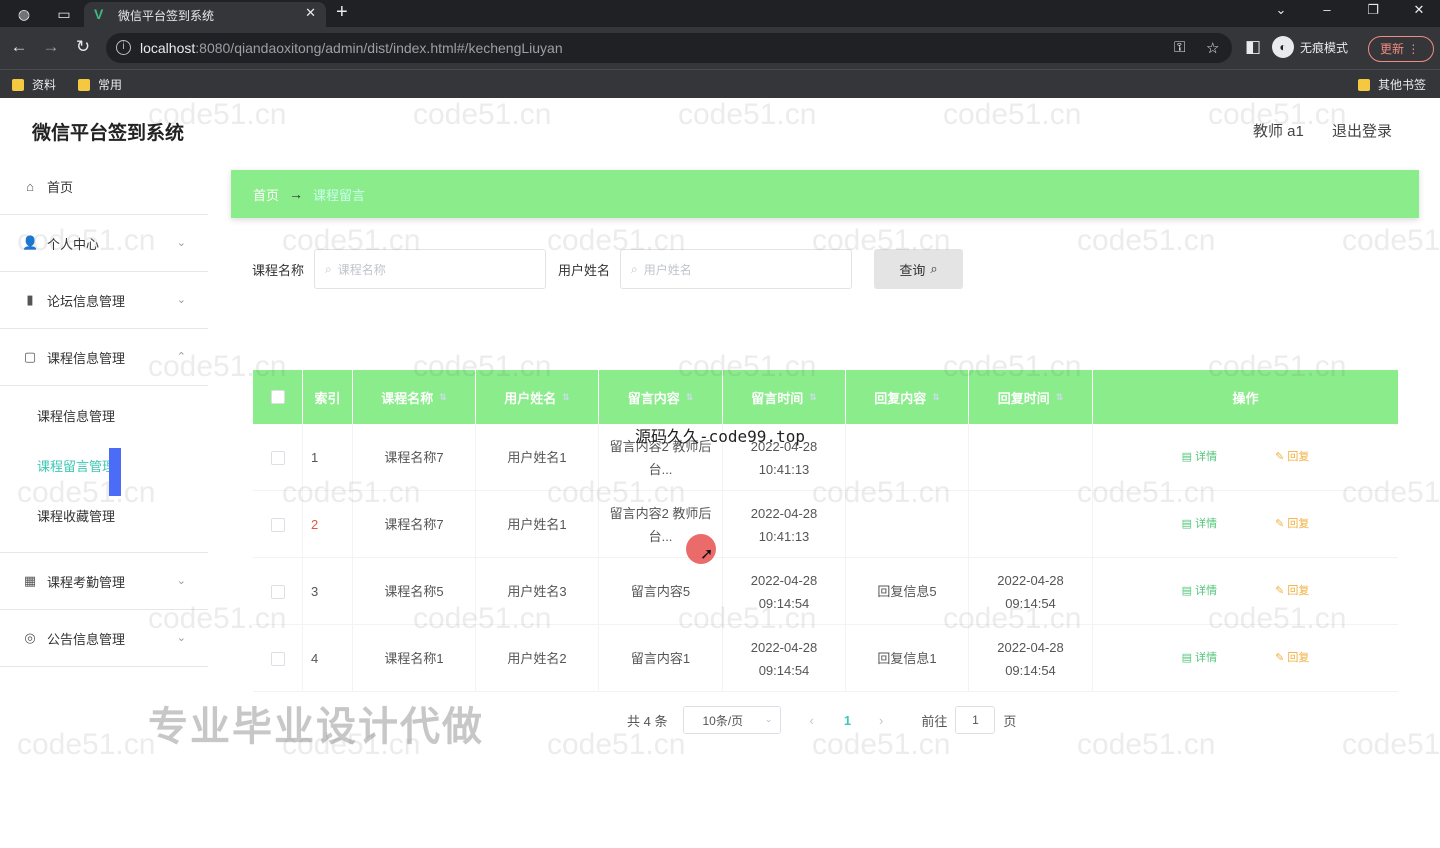 This screenshot has height=848, width=1440. Describe the element at coordinates (1324, 47) in the screenshot. I see `incognito-label: 无痕模式` at that location.